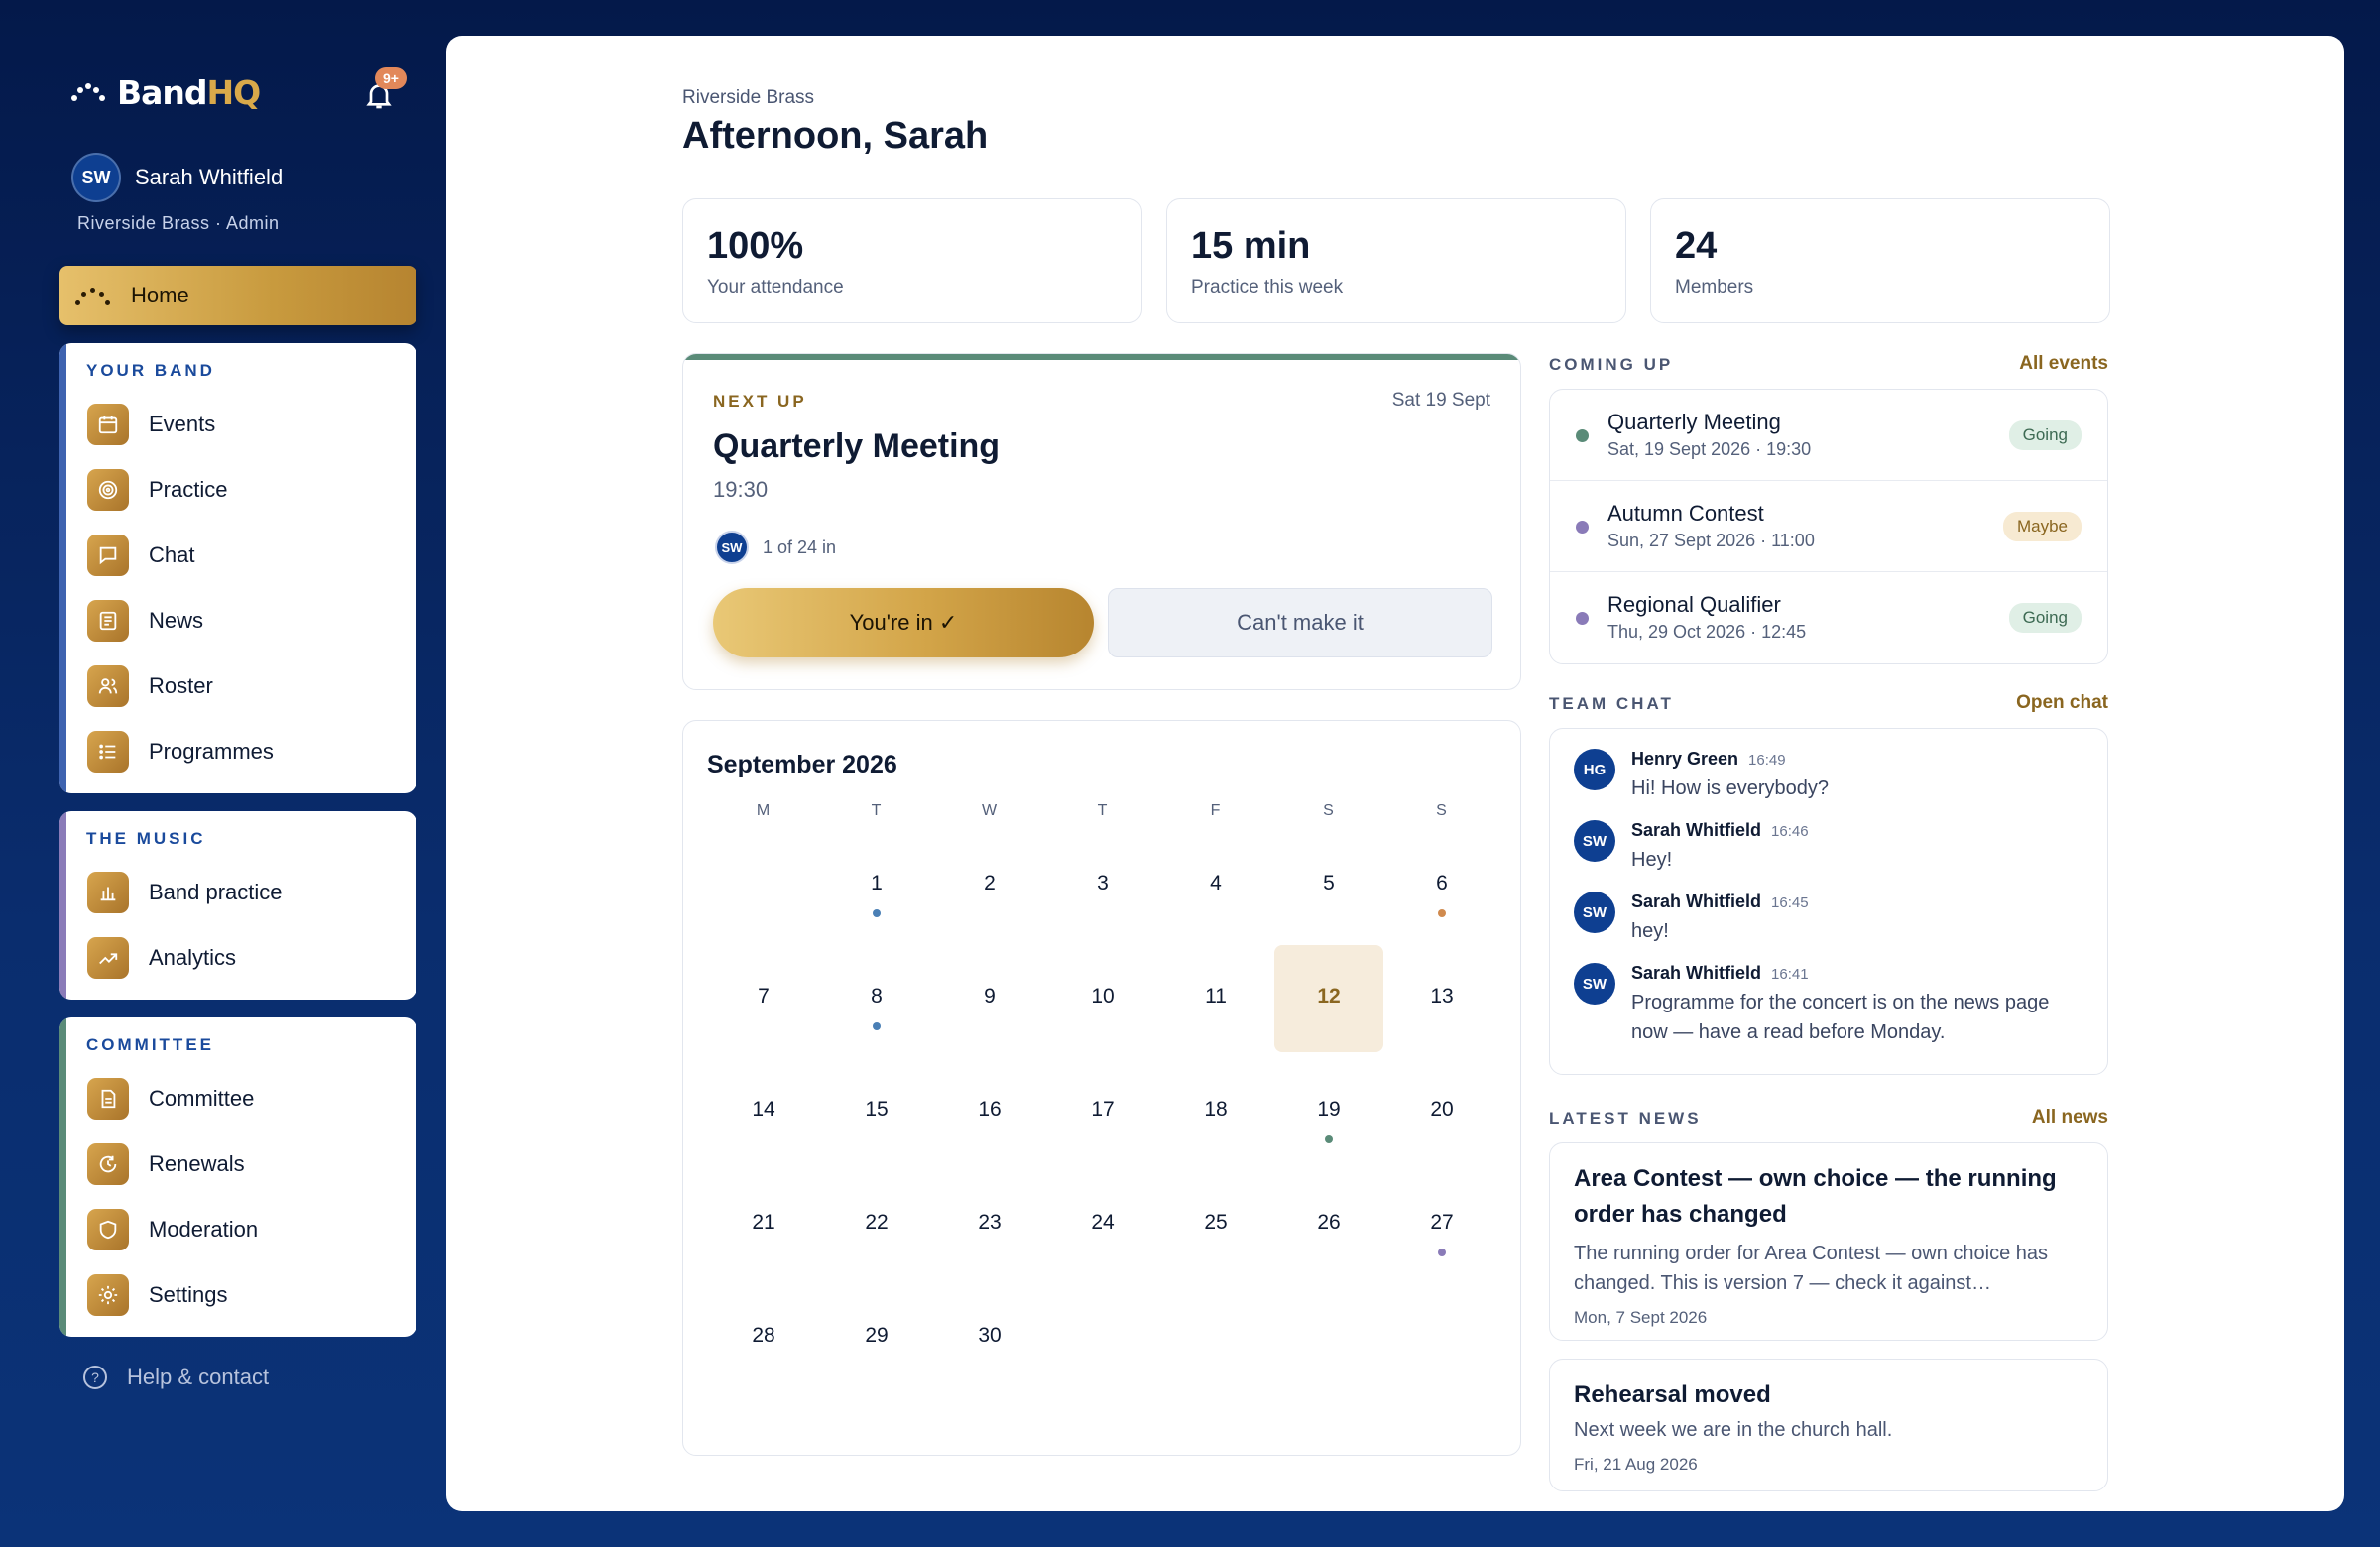  I want to click on all-news-link: All news, so click(2070, 1118).